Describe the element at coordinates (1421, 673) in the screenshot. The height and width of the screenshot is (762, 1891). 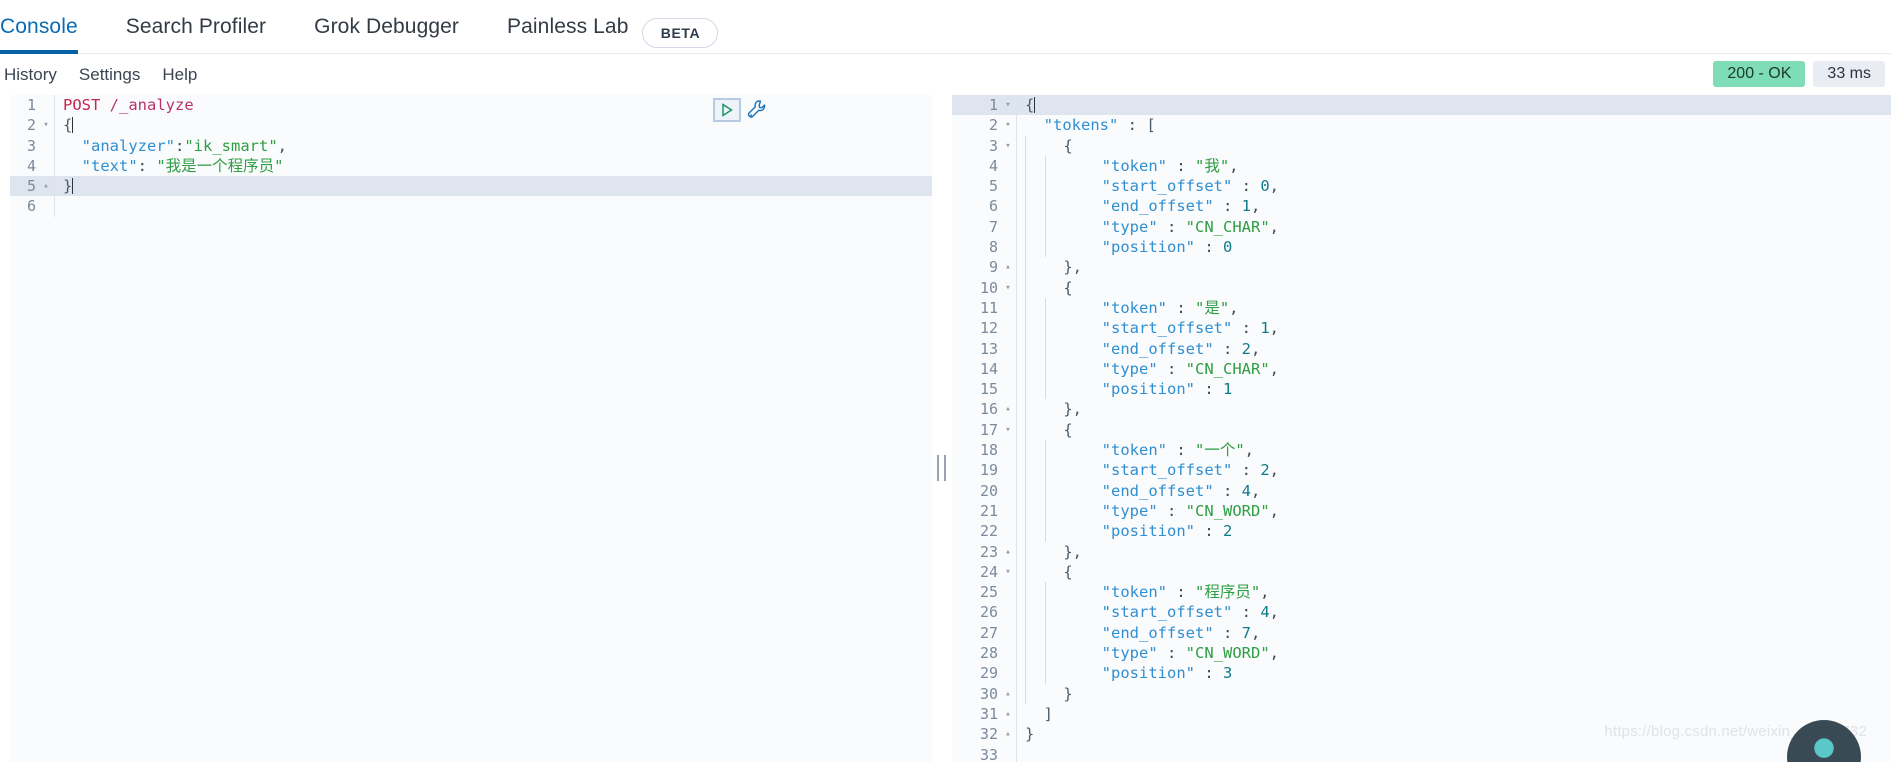
I see `code-line: 29 "position" : 3` at that location.